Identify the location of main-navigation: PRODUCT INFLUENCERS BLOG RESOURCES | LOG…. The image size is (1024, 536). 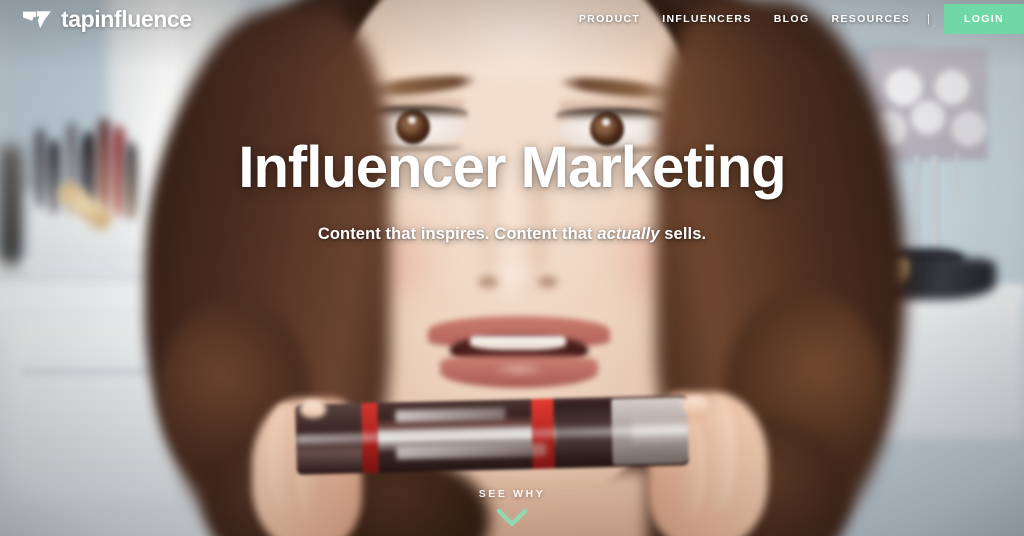
(796, 19).